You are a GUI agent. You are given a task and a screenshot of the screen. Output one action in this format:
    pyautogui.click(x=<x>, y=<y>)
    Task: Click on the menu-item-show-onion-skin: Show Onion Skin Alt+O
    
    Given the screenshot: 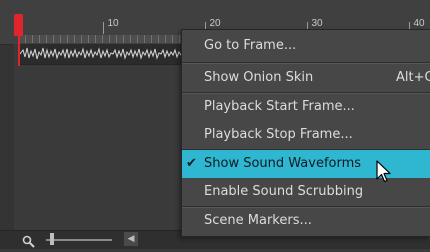 What is the action you would take?
    pyautogui.click(x=306, y=78)
    